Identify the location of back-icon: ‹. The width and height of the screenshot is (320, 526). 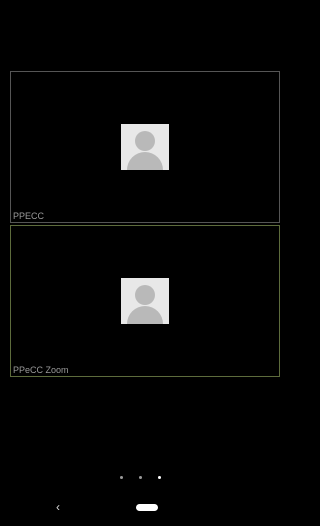
(62, 507).